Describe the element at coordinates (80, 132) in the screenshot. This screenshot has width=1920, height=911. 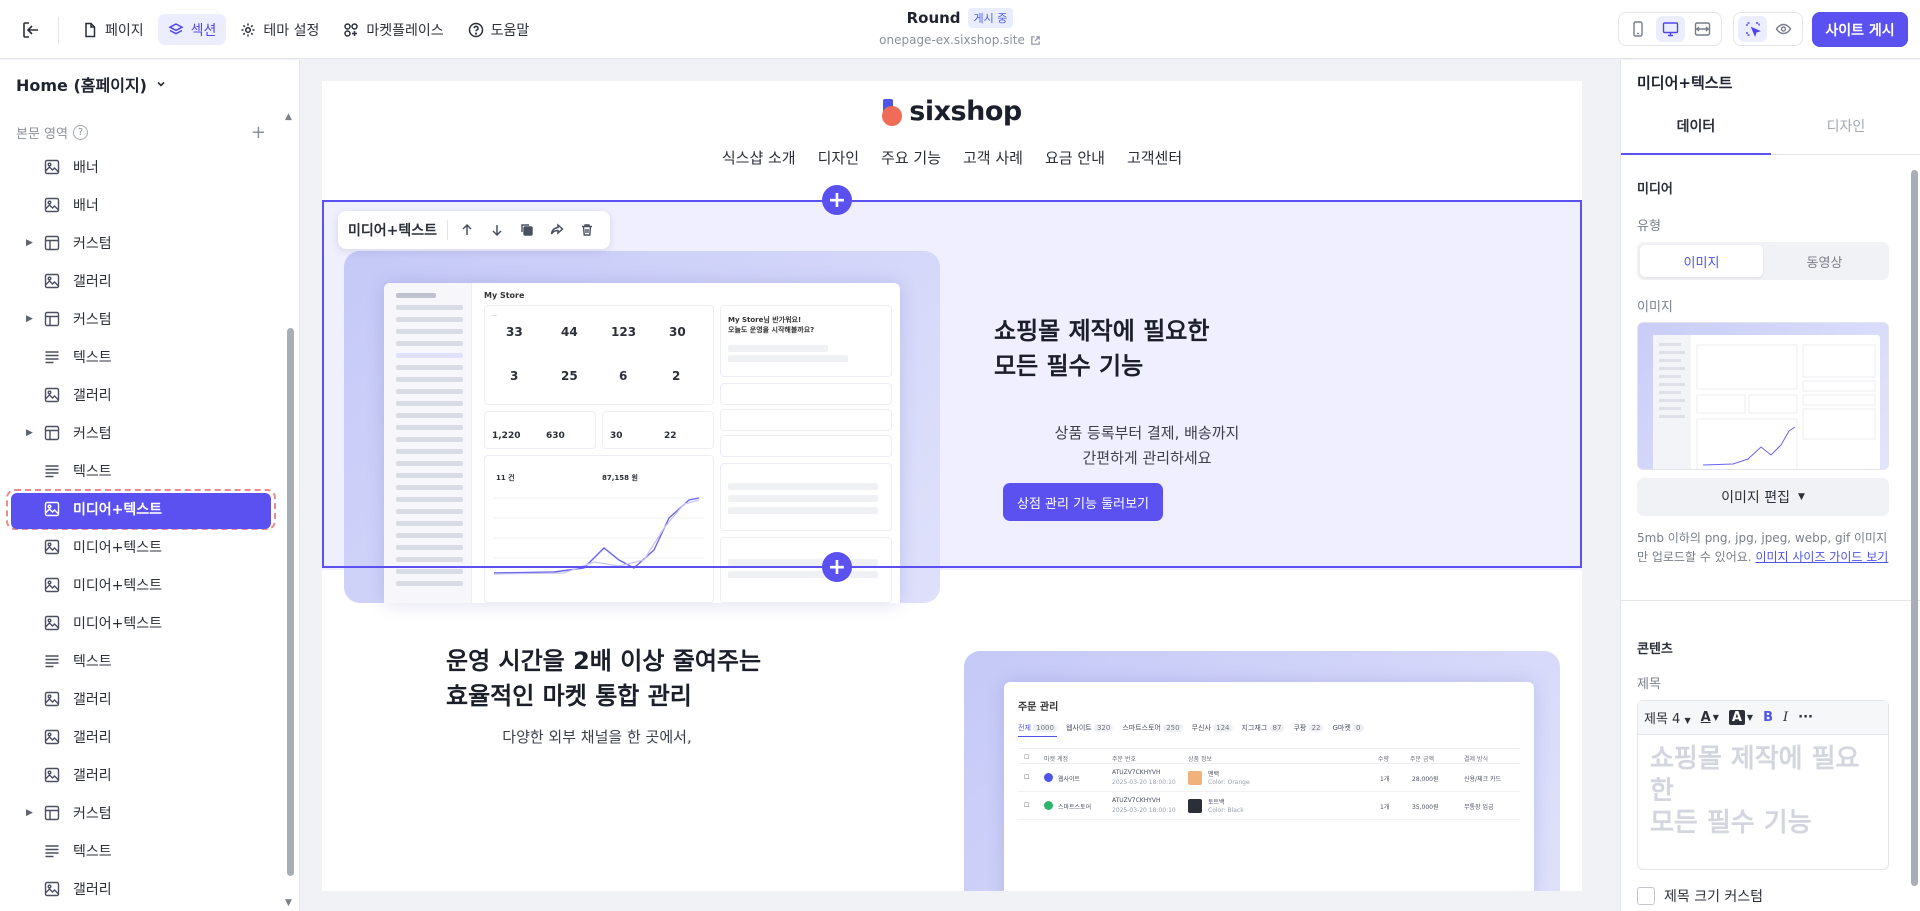
I see `help-icon: ?` at that location.